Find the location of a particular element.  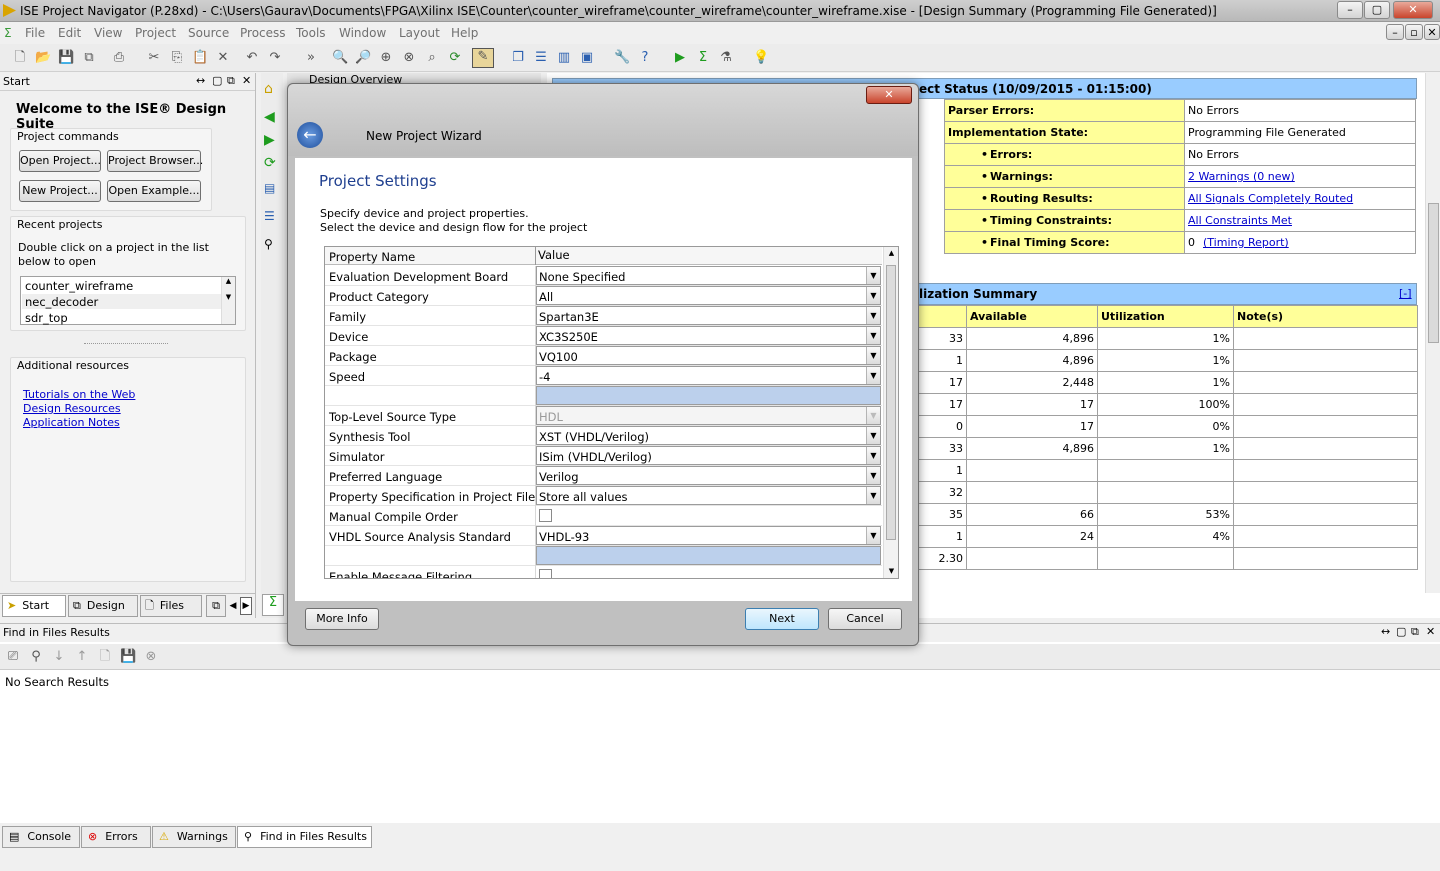

next-button: Next is located at coordinates (782, 619).